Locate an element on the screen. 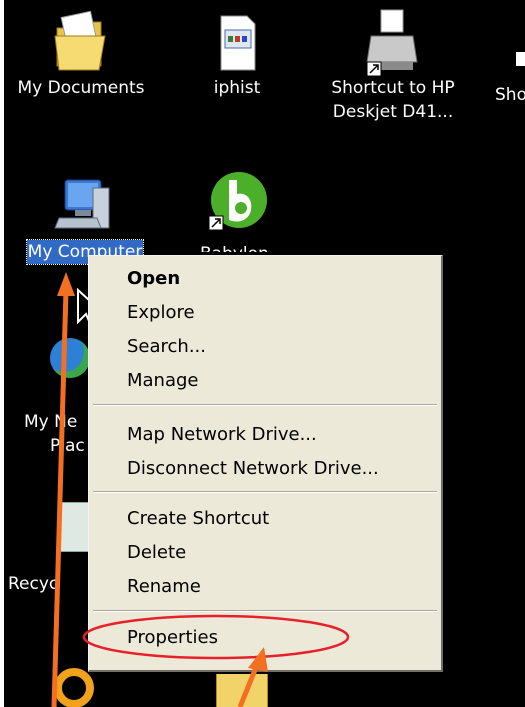 Image resolution: width=525 pixels, height=707 pixels. arrow-to-my-computer is located at coordinates (60, 498).